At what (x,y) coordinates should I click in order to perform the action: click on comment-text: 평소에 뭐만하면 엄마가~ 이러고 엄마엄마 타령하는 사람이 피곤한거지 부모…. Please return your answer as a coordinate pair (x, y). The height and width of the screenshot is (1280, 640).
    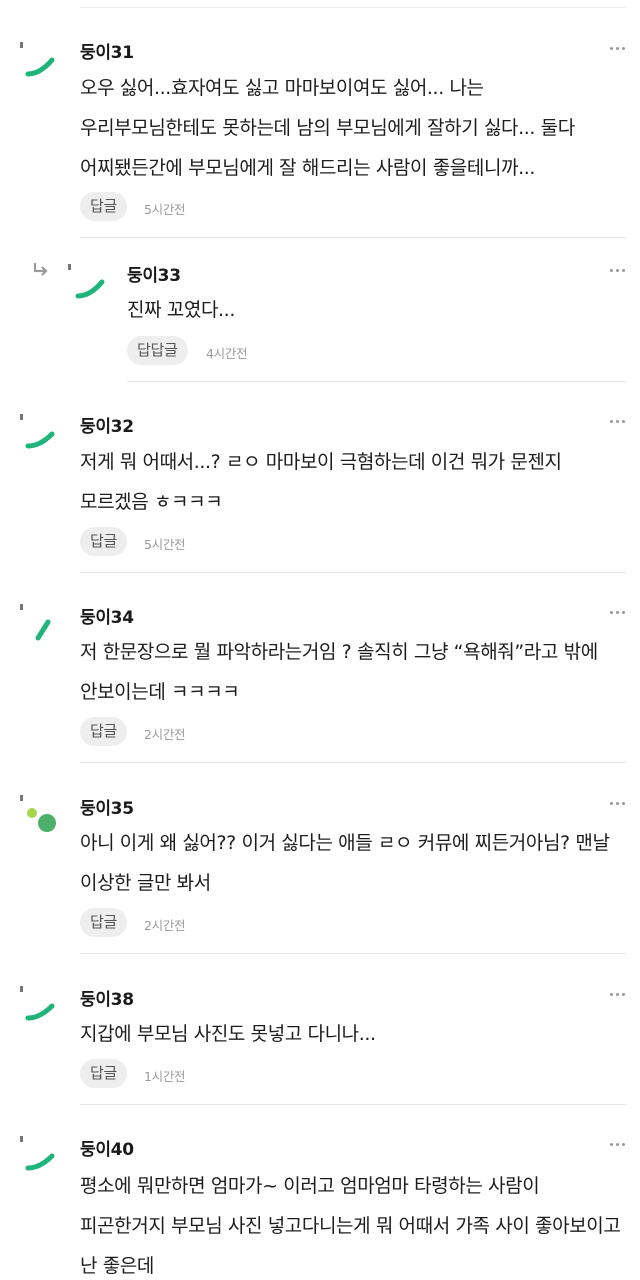
    Looking at the image, I should click on (350, 1226).